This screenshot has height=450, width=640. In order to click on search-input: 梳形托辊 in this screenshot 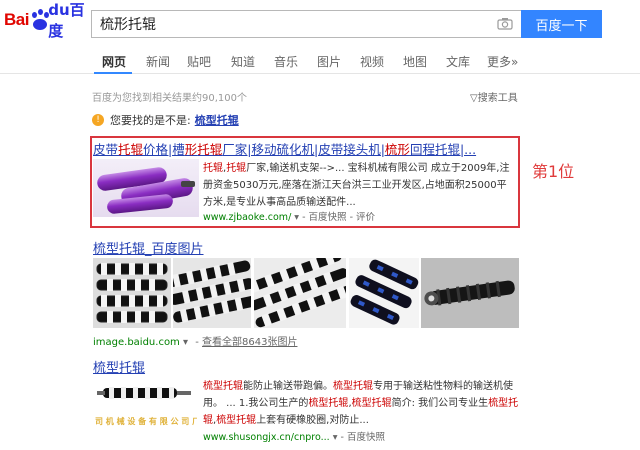, I will do `click(306, 24)`.